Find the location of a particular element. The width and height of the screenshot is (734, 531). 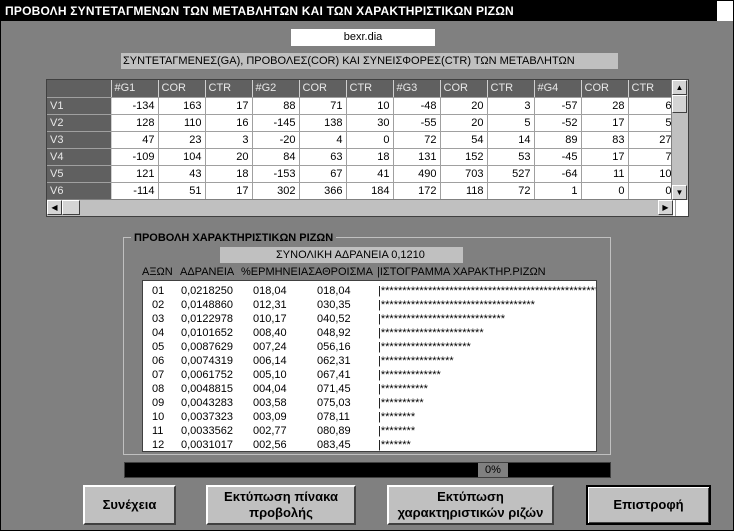

grid-cell: -109 is located at coordinates (135, 157).